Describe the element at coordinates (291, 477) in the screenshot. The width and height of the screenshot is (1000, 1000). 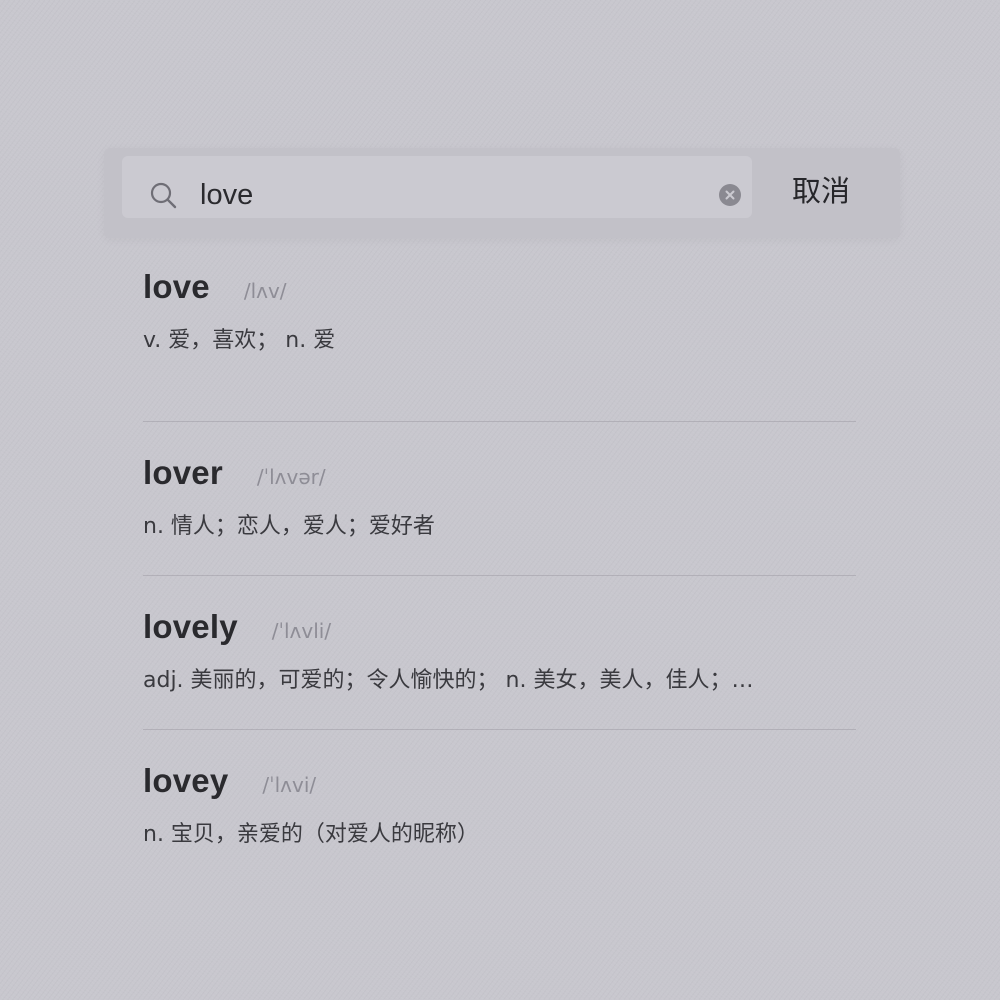
I see `phonetic: /ˈlʌvər/` at that location.